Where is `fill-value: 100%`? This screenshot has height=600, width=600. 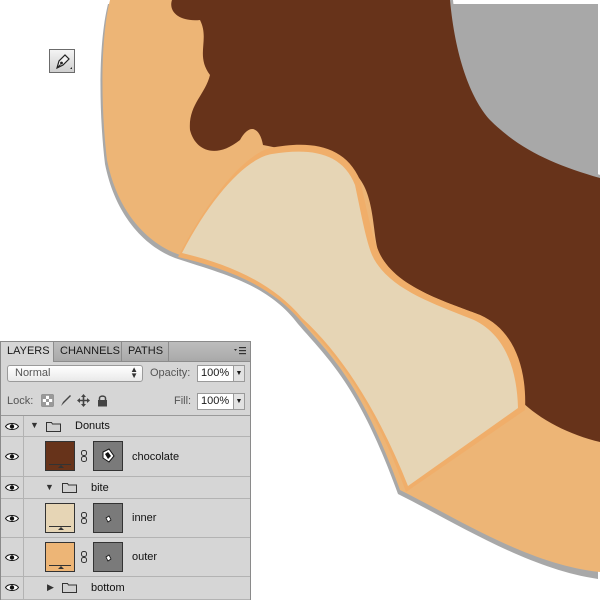 fill-value: 100% is located at coordinates (215, 401).